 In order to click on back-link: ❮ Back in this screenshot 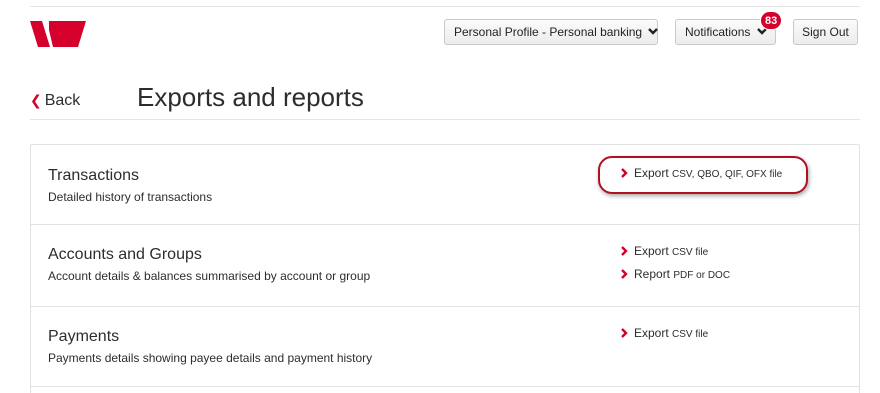, I will do `click(55, 101)`.